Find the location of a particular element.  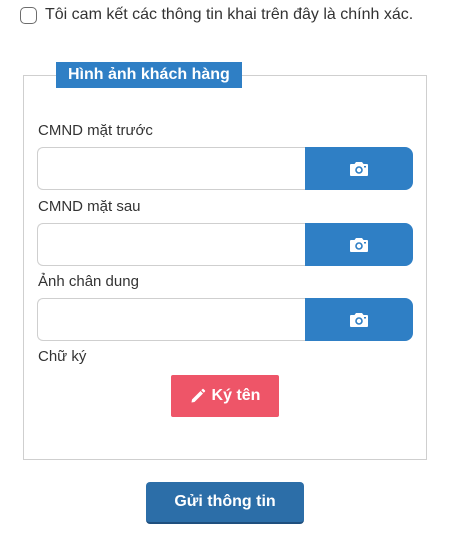

pencil-icon is located at coordinates (198, 395).